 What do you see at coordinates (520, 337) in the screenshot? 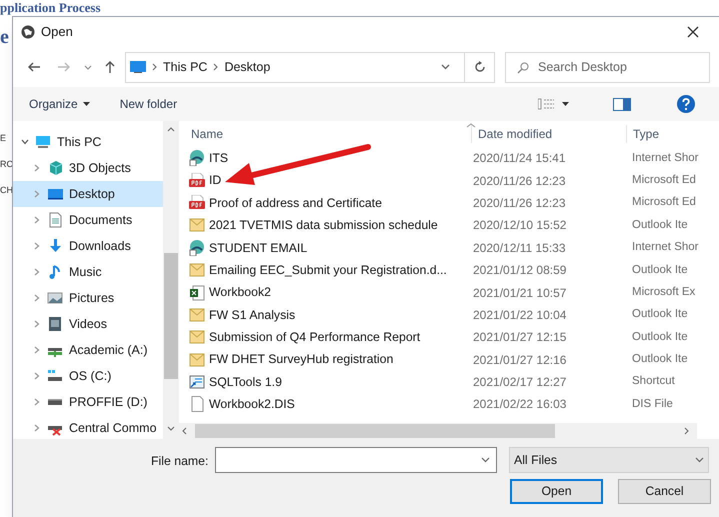
I see `table-cell-text: 2021/01/27 12:15` at bounding box center [520, 337].